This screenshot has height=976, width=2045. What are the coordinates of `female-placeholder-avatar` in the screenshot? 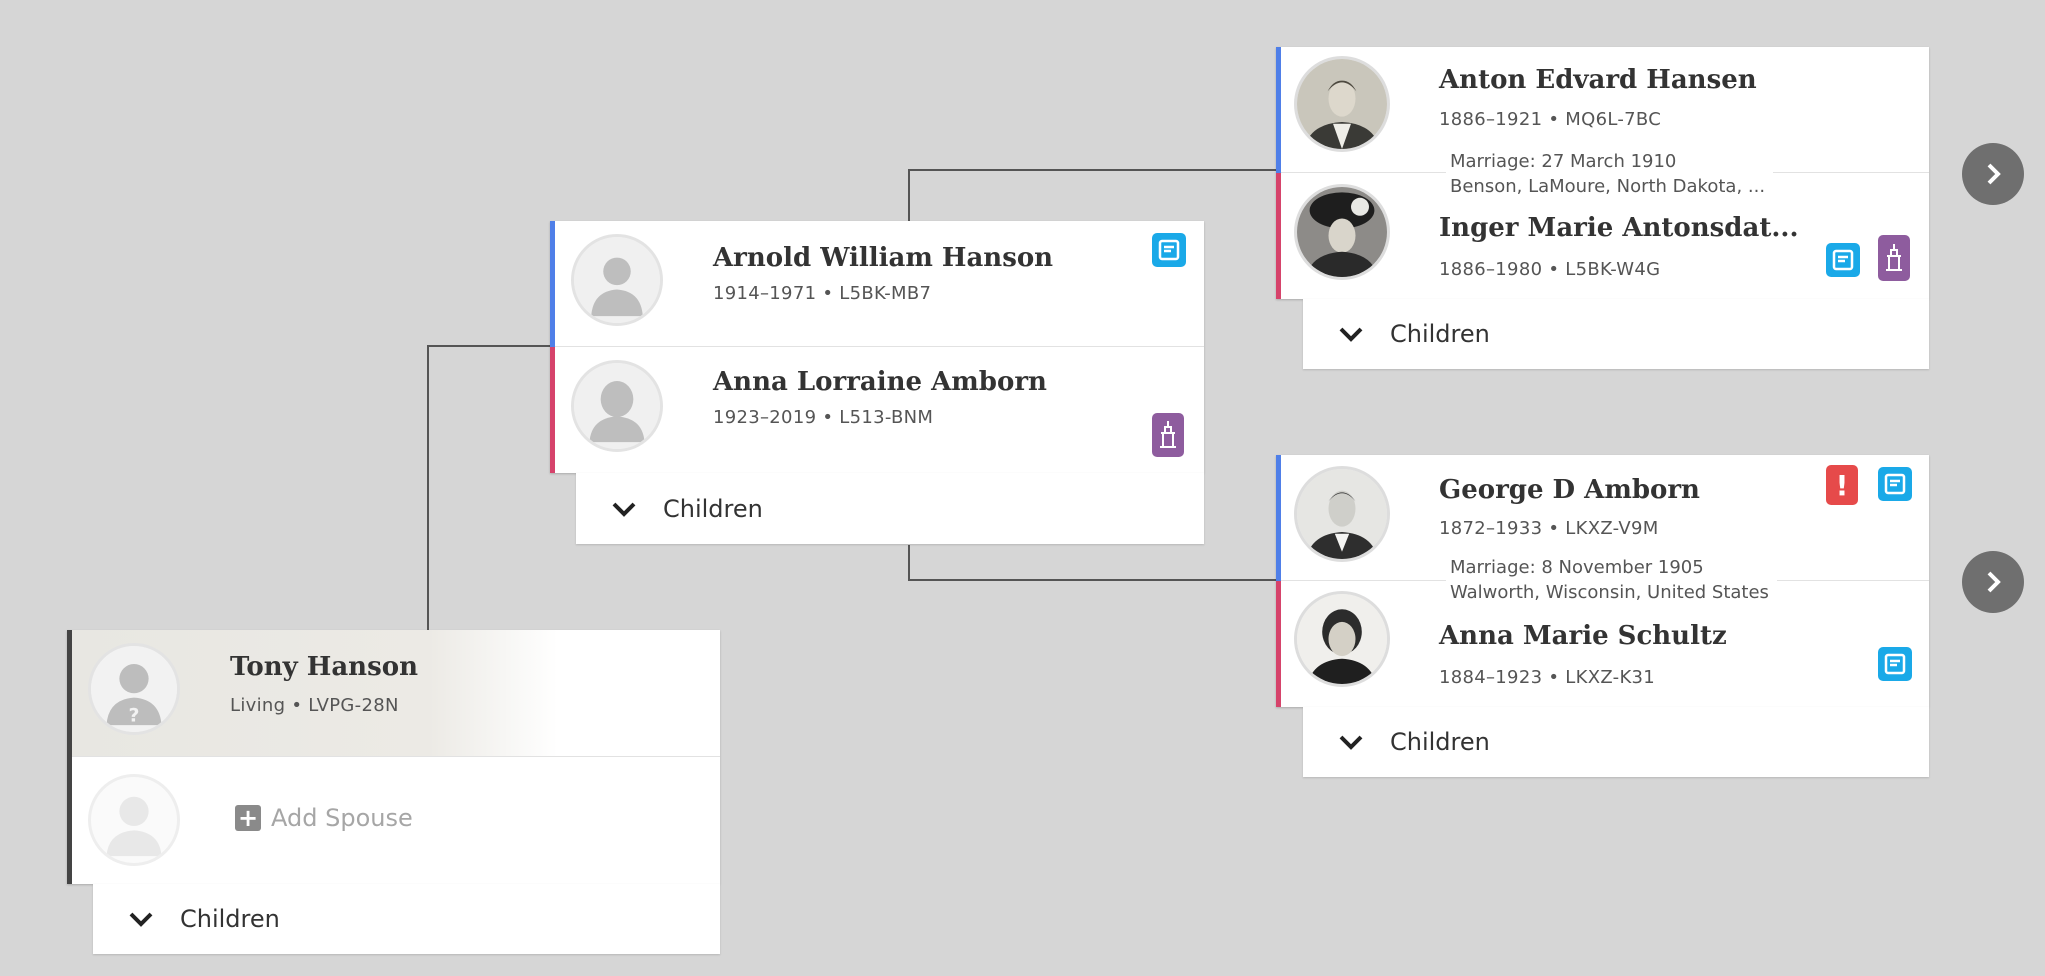 It's located at (617, 406).